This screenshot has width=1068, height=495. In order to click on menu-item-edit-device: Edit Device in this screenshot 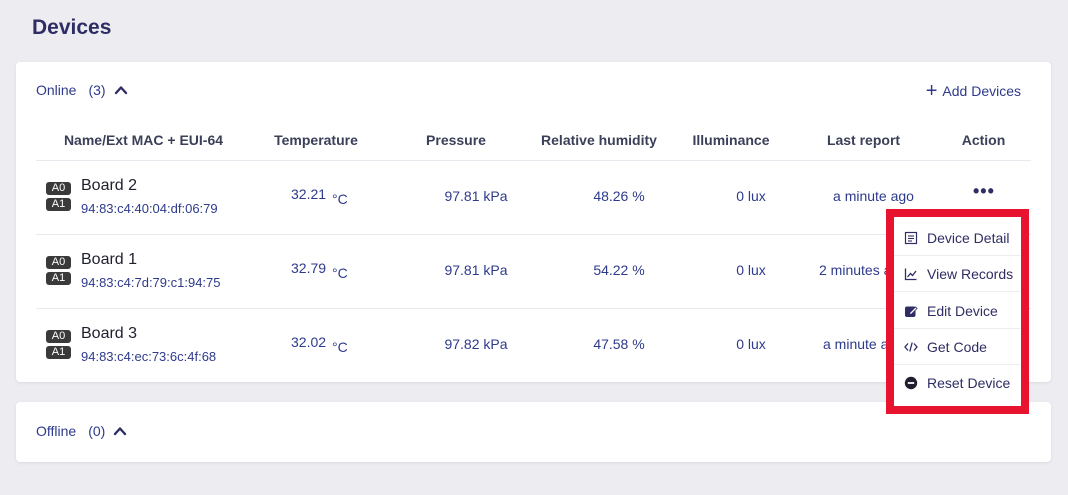, I will do `click(957, 311)`.